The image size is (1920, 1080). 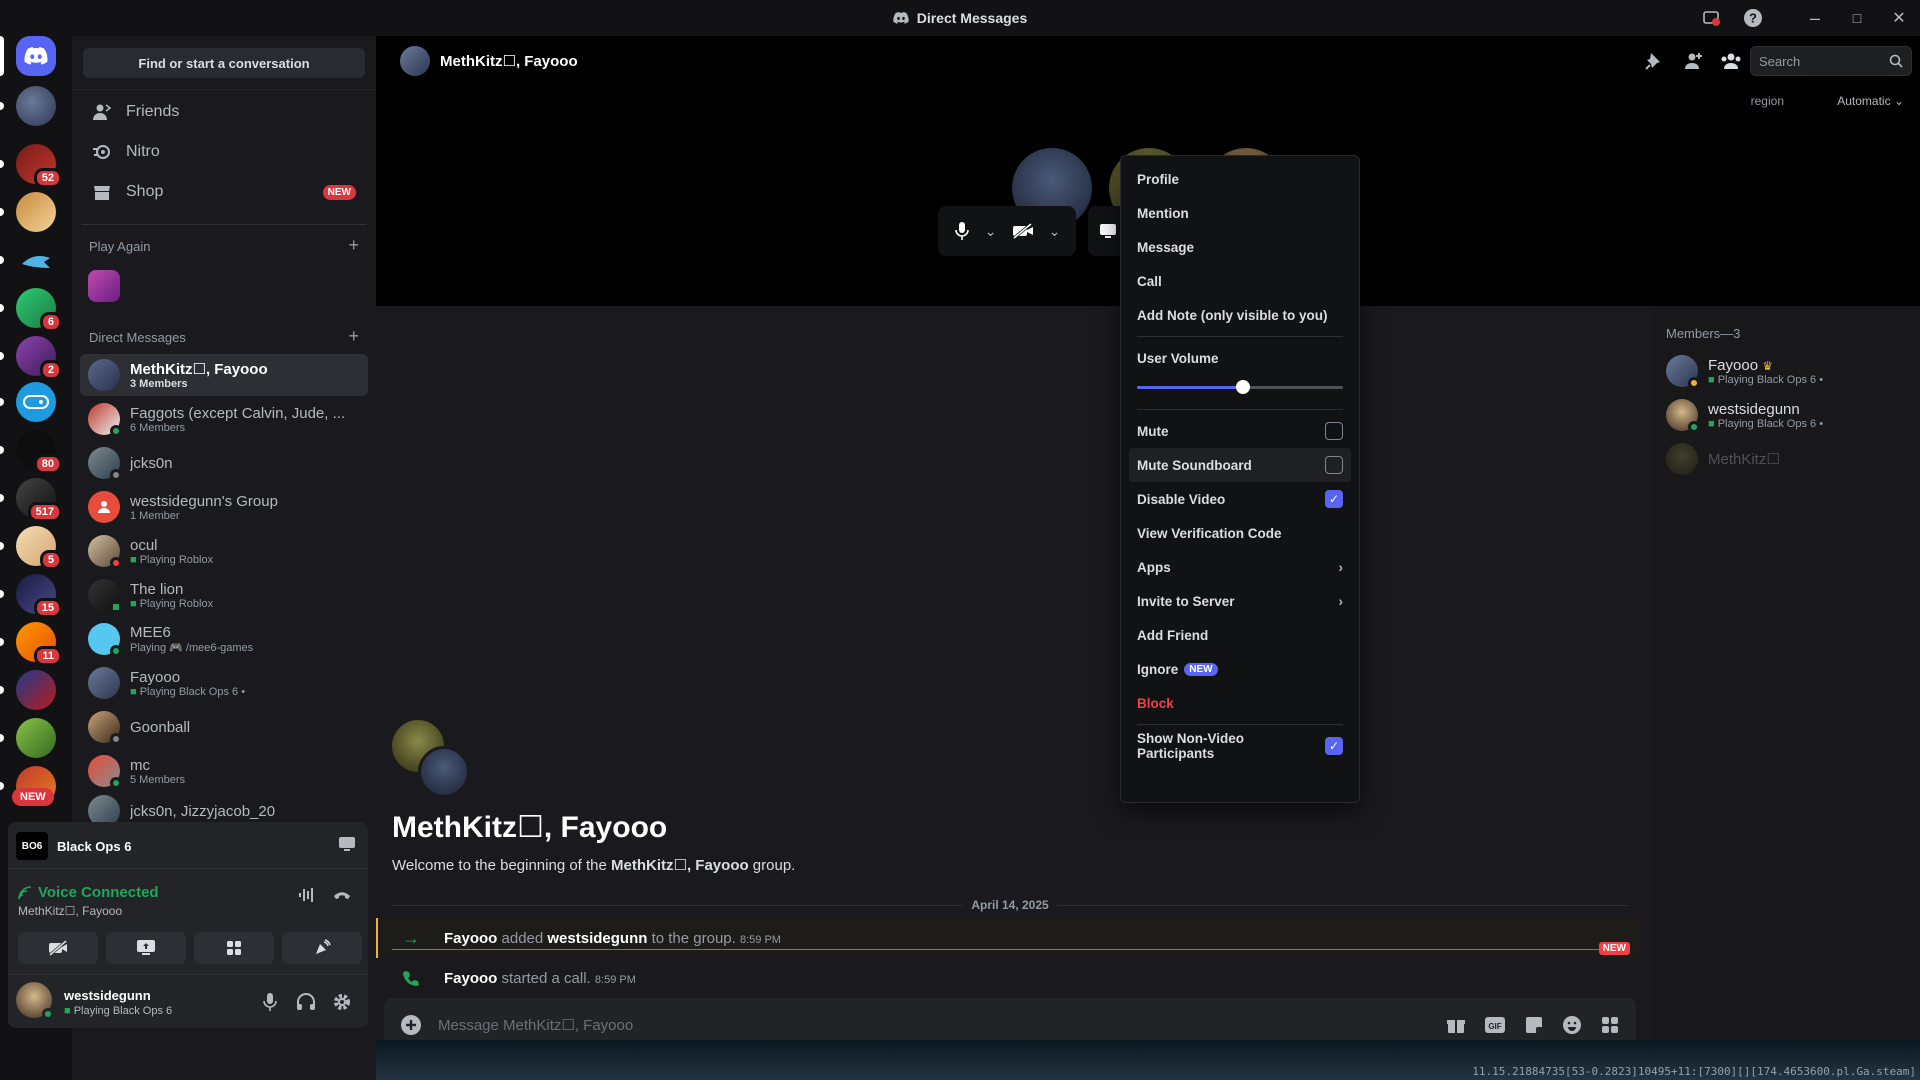 What do you see at coordinates (1753, 18) in the screenshot?
I see `help-button: ?` at bounding box center [1753, 18].